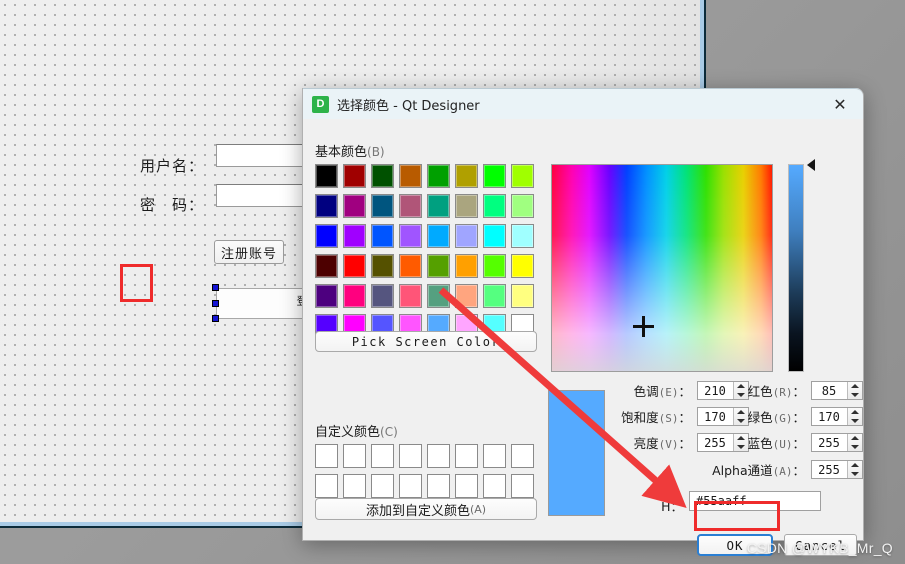  Describe the element at coordinates (348, 432) in the screenshot. I see `custom-colors-text: 自定义颜色` at that location.